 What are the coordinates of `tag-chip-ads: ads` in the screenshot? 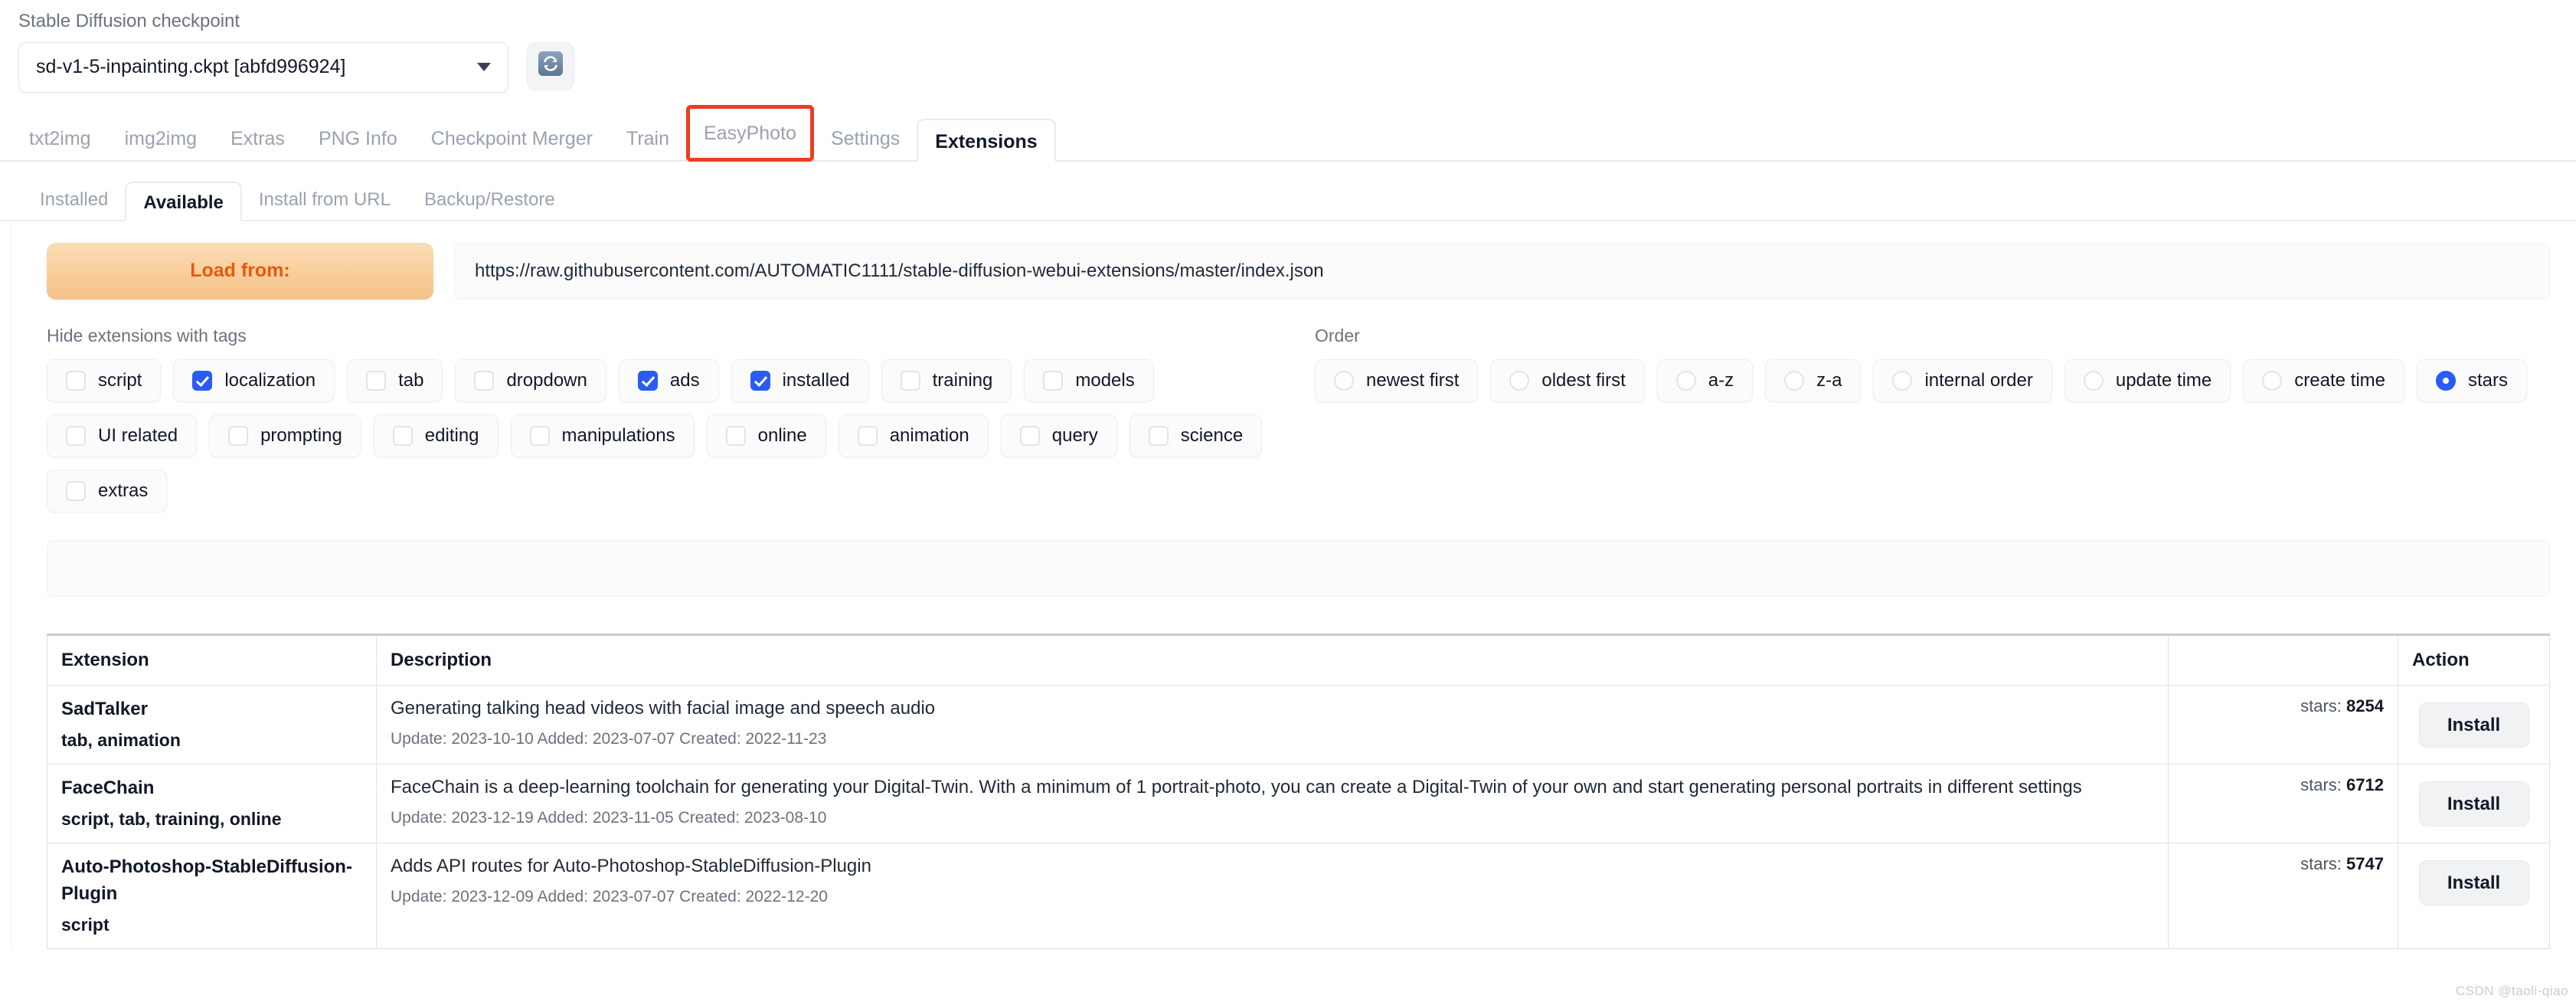 It's located at (668, 380).